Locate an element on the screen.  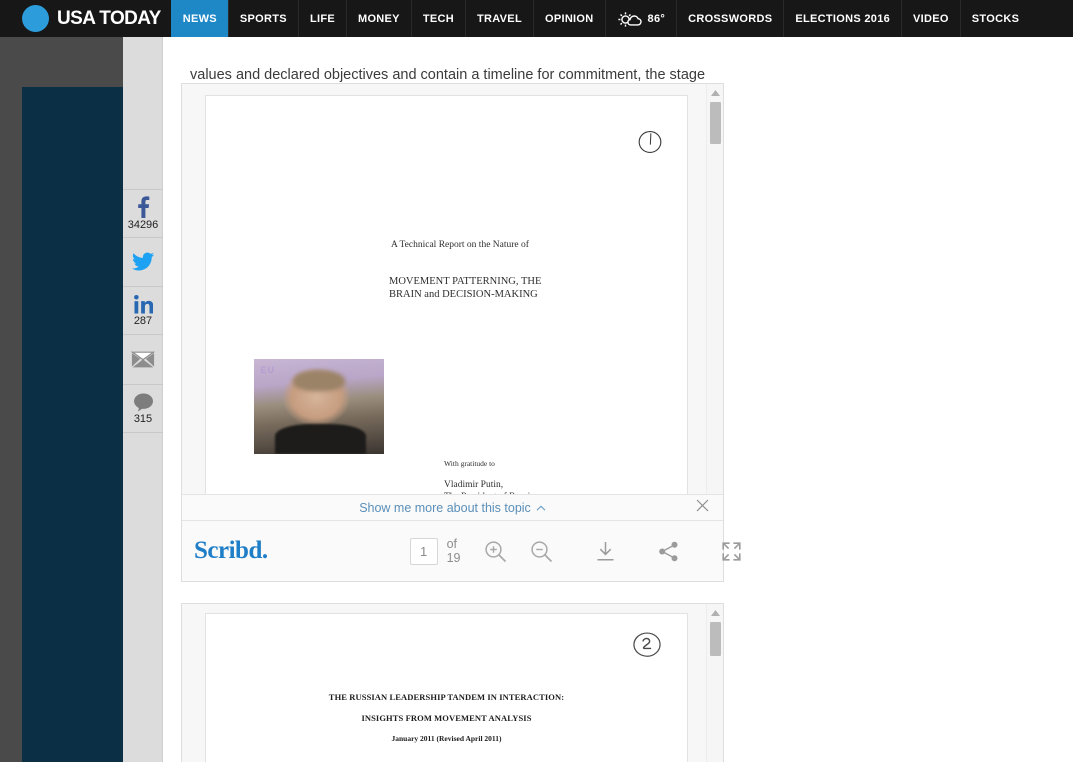
social-rail-spacer is located at coordinates (142, 113).